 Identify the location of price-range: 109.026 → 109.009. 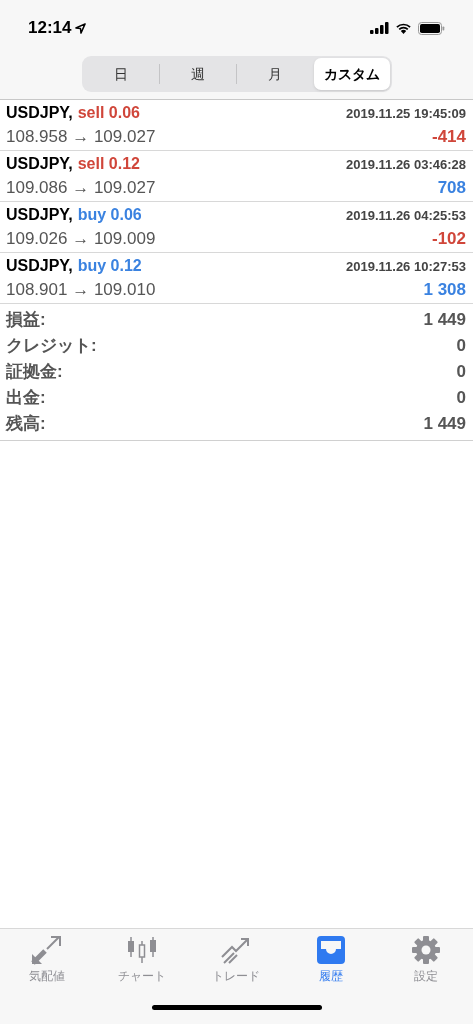
(81, 238).